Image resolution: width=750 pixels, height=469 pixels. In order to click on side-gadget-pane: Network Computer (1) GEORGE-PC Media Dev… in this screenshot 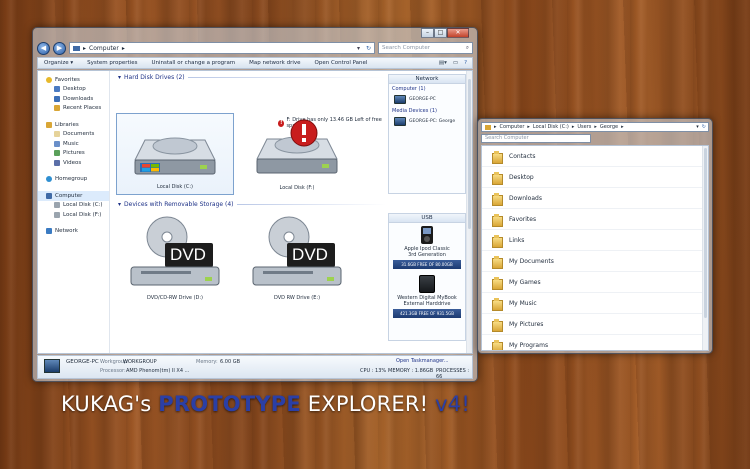, I will do `click(427, 212)`.